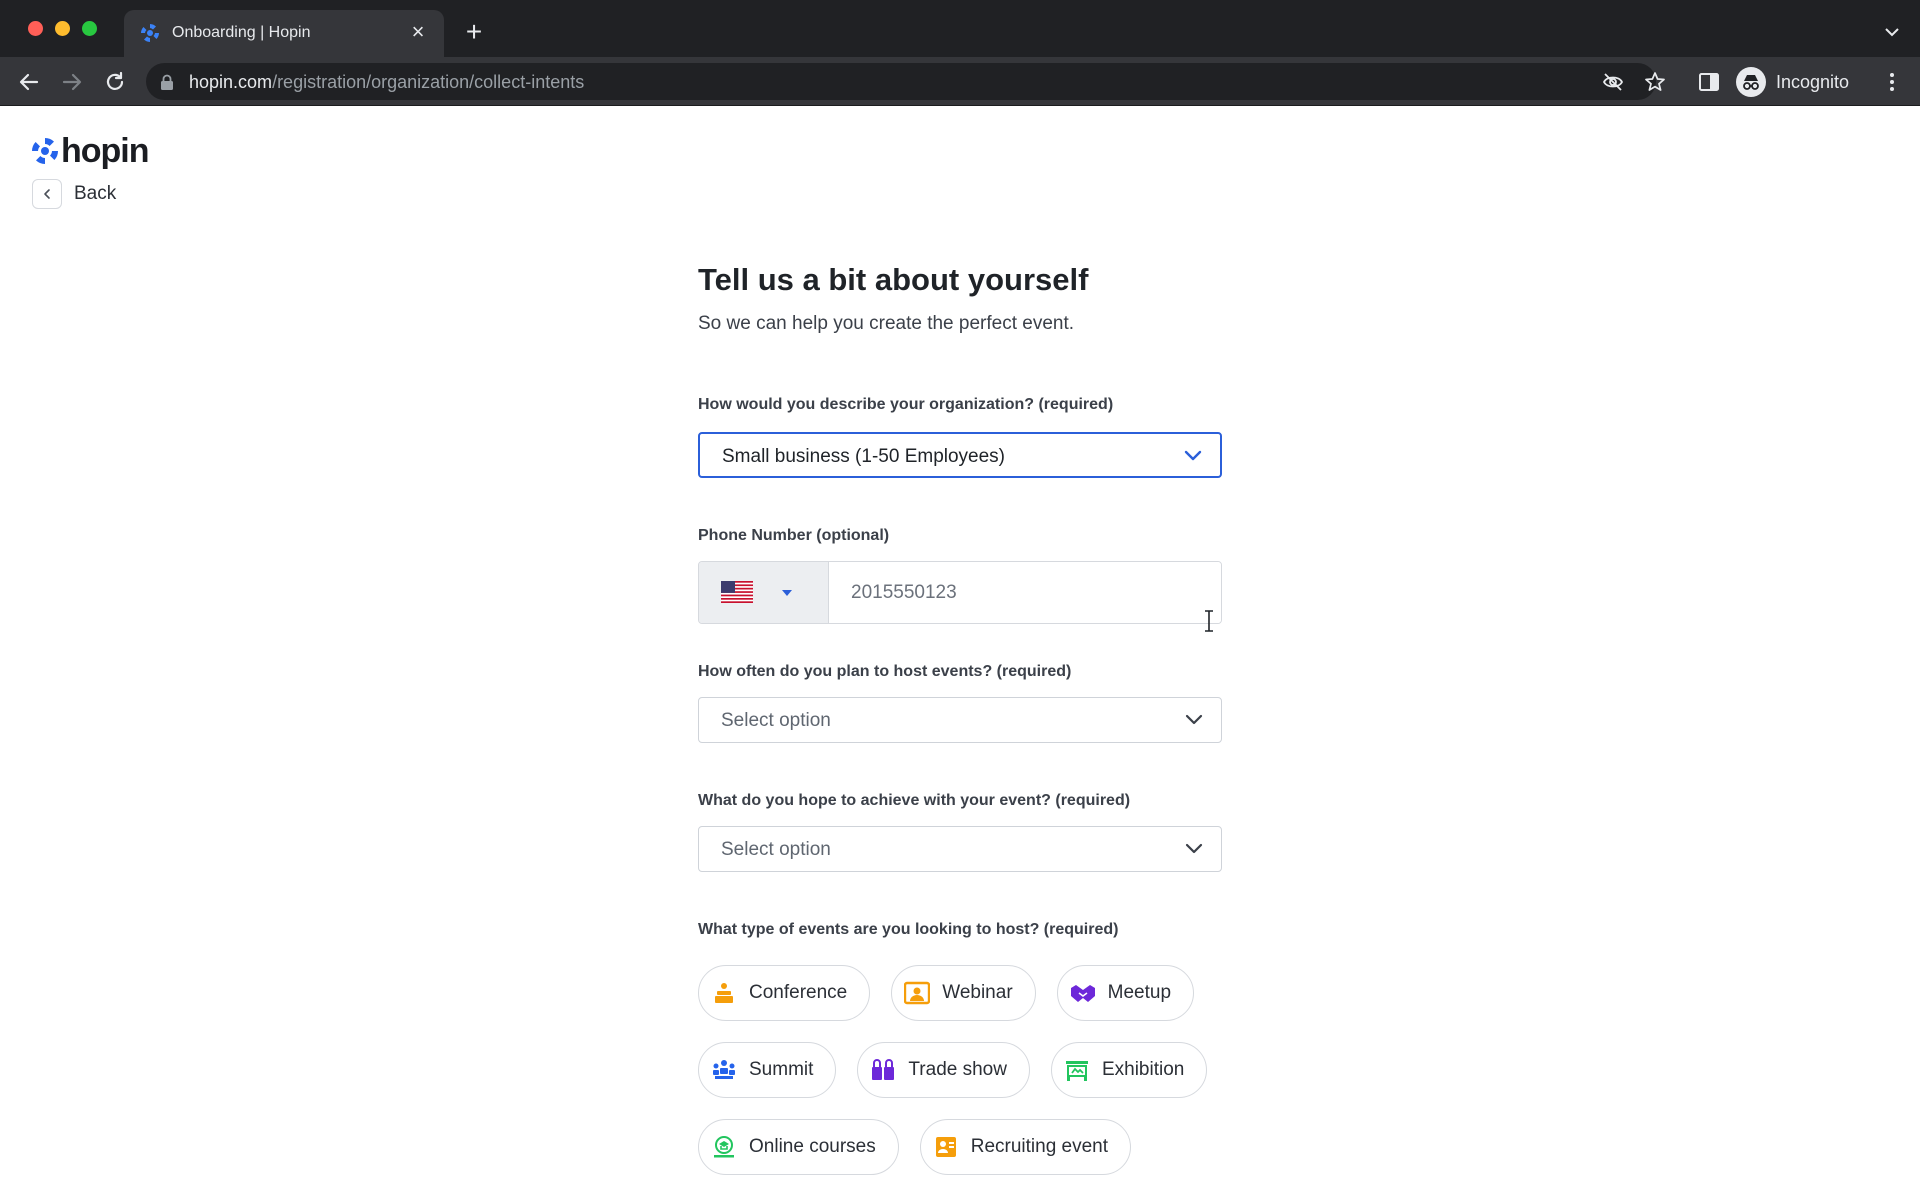  Describe the element at coordinates (105, 151) in the screenshot. I see `logo-wordmark: hopin` at that location.